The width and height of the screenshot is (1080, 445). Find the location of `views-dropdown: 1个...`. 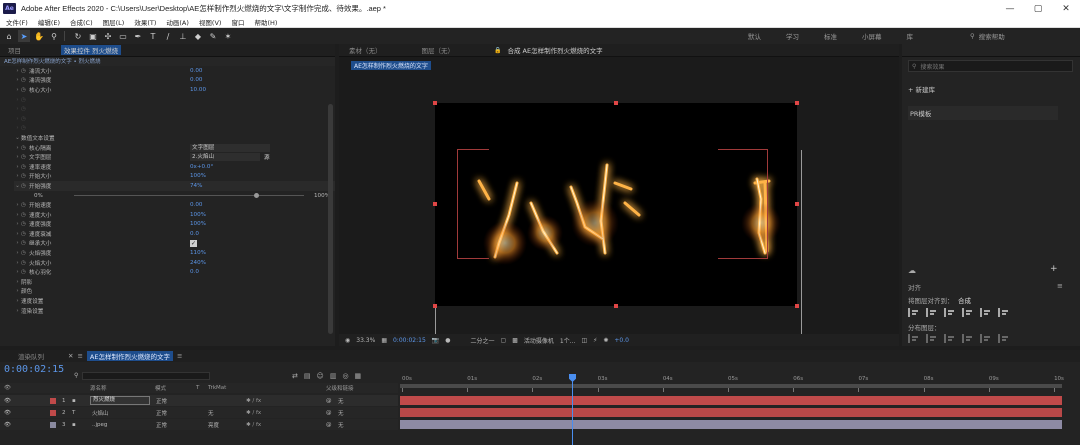

views-dropdown: 1个... is located at coordinates (568, 340).